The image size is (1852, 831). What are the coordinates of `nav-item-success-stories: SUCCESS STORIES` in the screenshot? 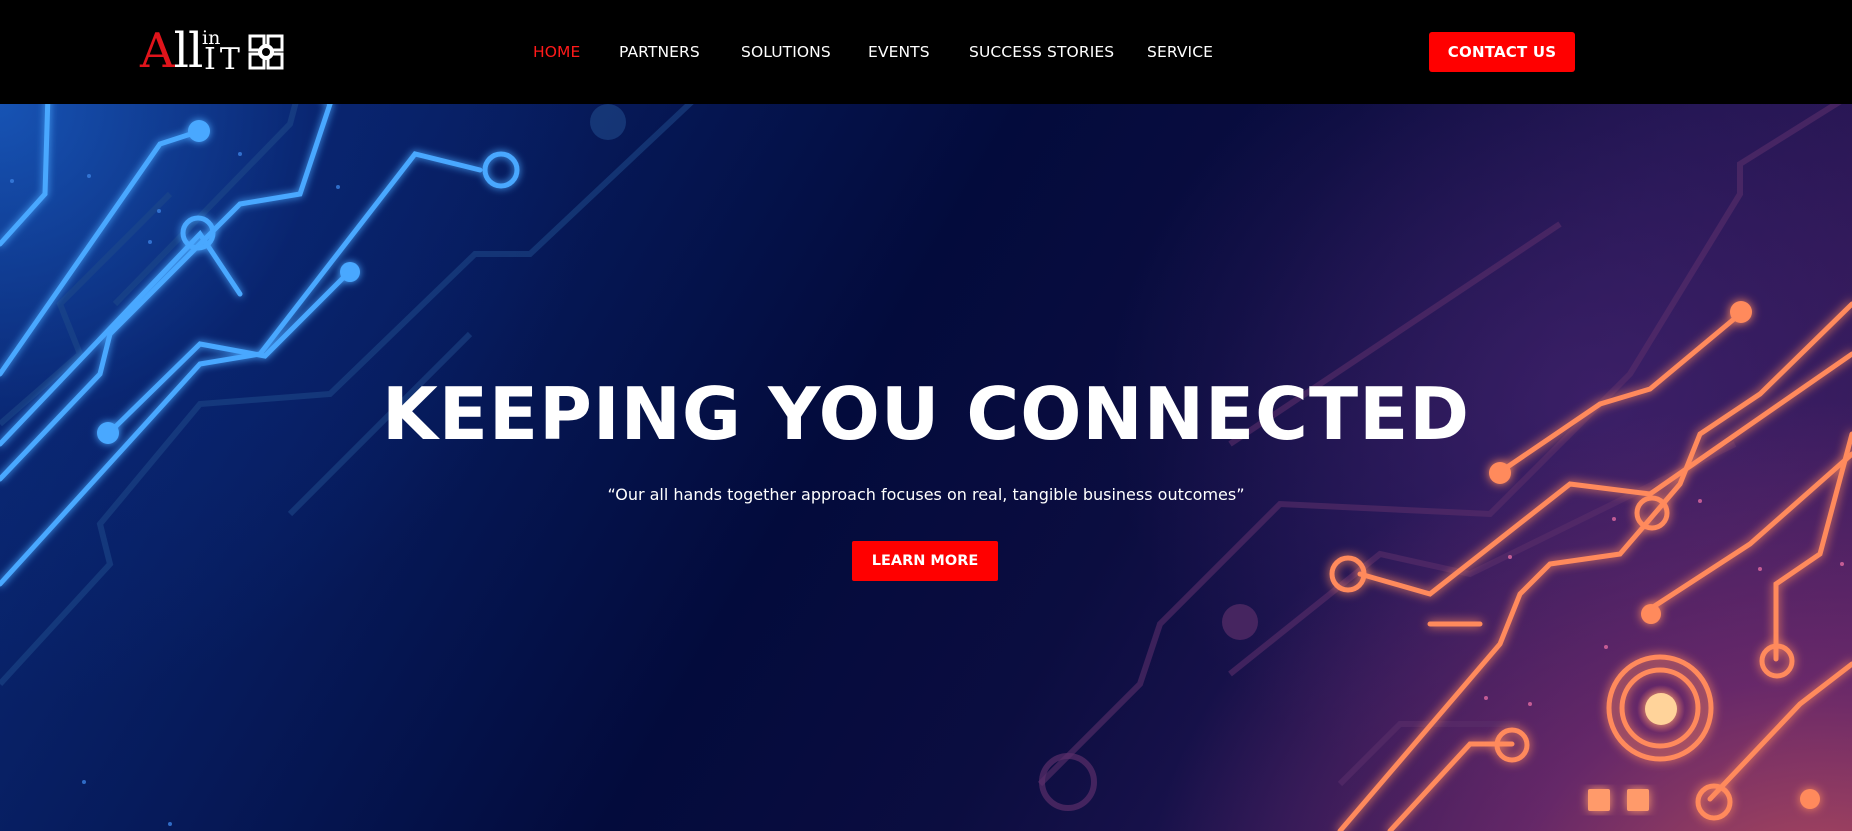 It's located at (1041, 52).